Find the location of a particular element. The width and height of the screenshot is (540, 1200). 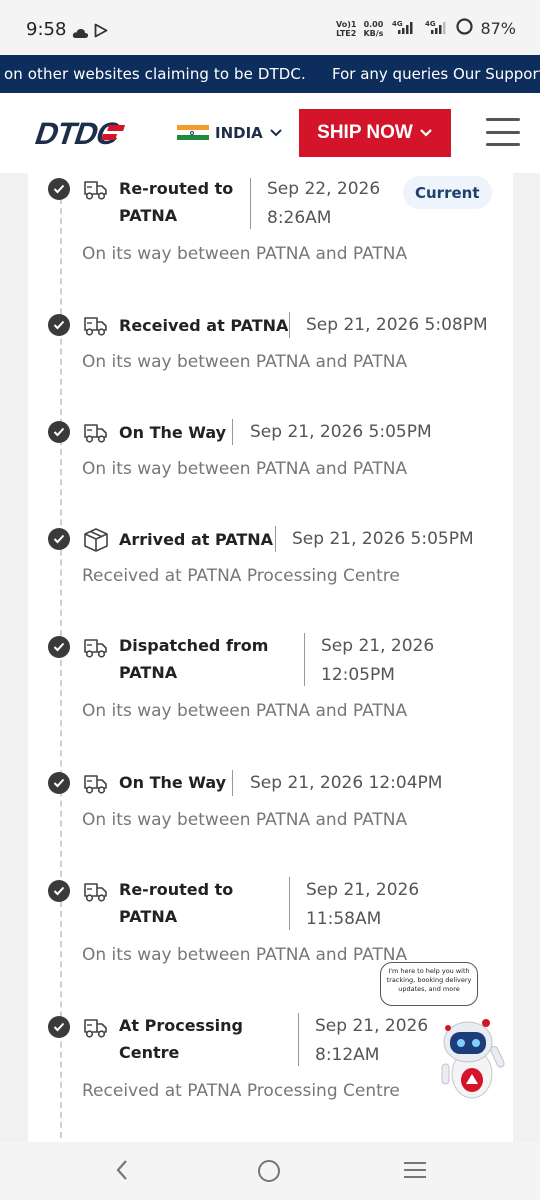

country-label: INDIA is located at coordinates (239, 132).